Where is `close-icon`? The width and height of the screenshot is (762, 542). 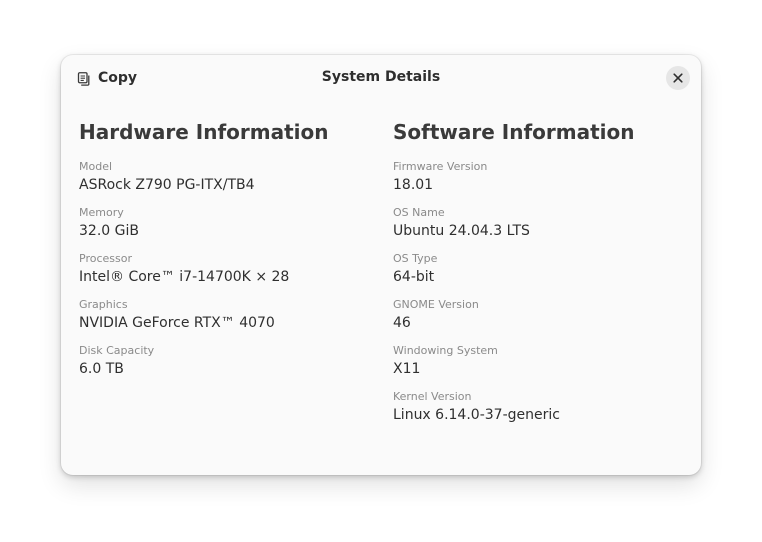 close-icon is located at coordinates (678, 78).